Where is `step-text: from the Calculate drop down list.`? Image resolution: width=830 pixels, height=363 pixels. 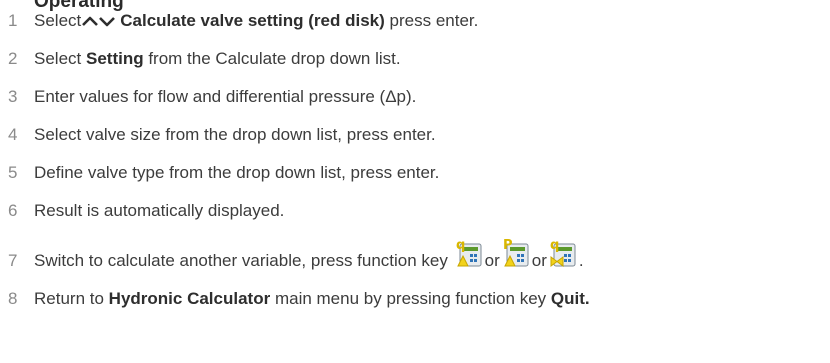 step-text: from the Calculate drop down list. is located at coordinates (274, 58).